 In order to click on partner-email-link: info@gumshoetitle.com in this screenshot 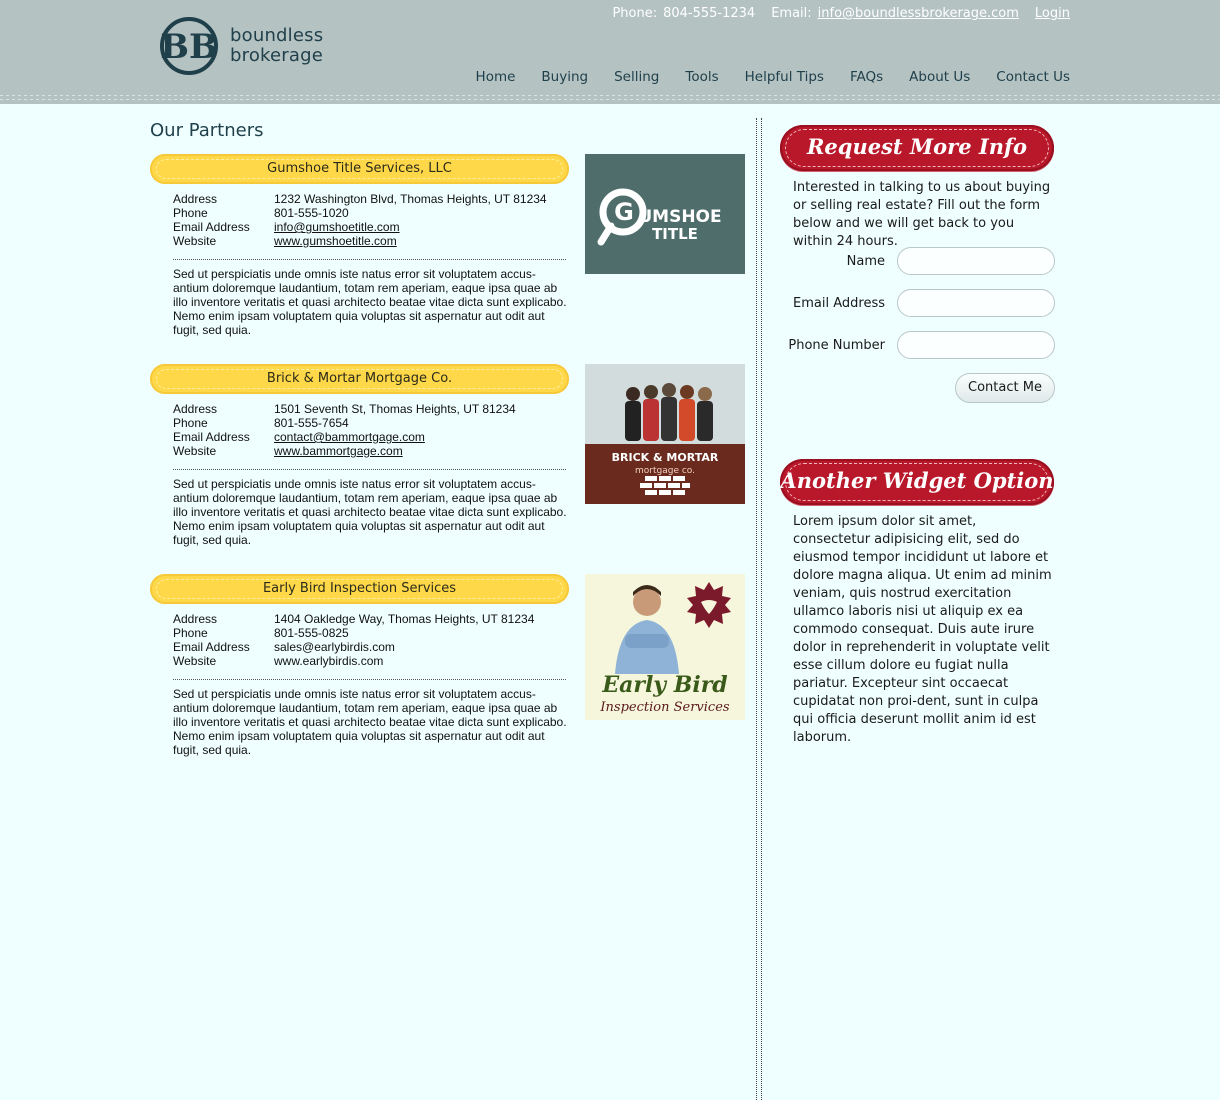, I will do `click(337, 227)`.